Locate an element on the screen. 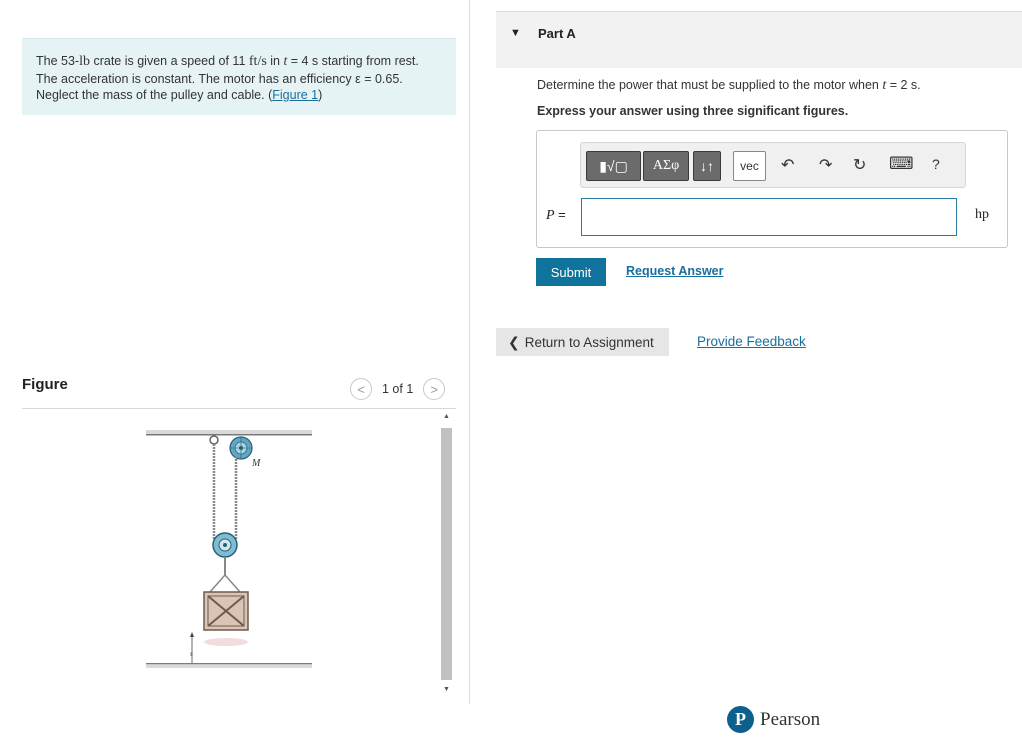 The width and height of the screenshot is (1022, 744). pearson-brand: P Pearson is located at coordinates (773, 719).